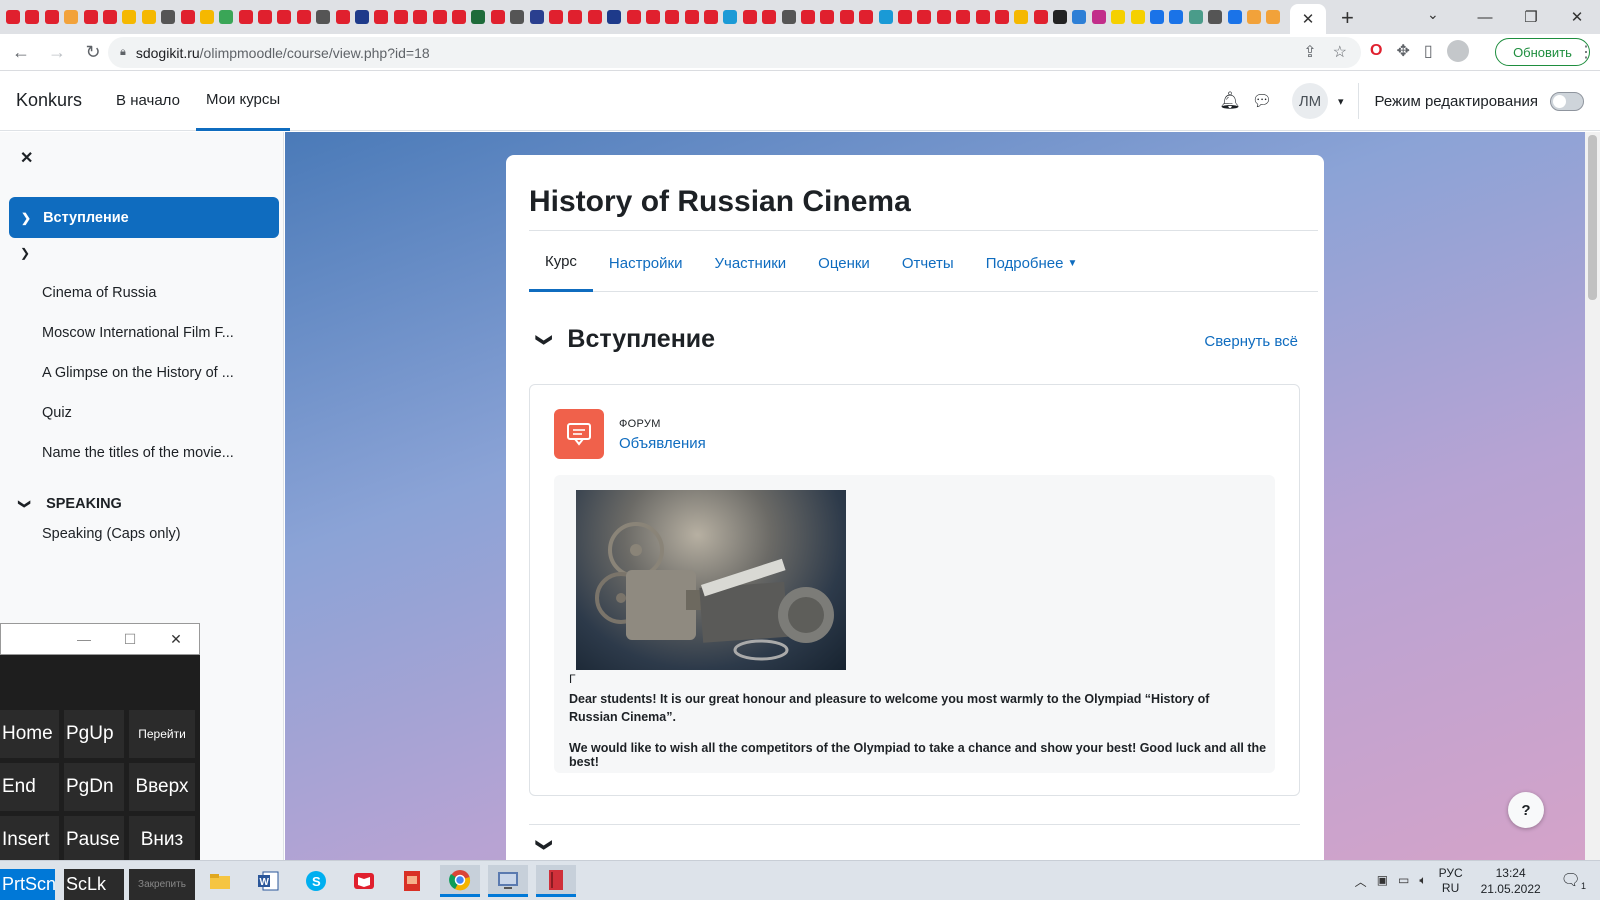 The height and width of the screenshot is (900, 1600). Describe the element at coordinates (144, 534) in the screenshot. I see `drawer-item: Speaking (Caps only)` at that location.